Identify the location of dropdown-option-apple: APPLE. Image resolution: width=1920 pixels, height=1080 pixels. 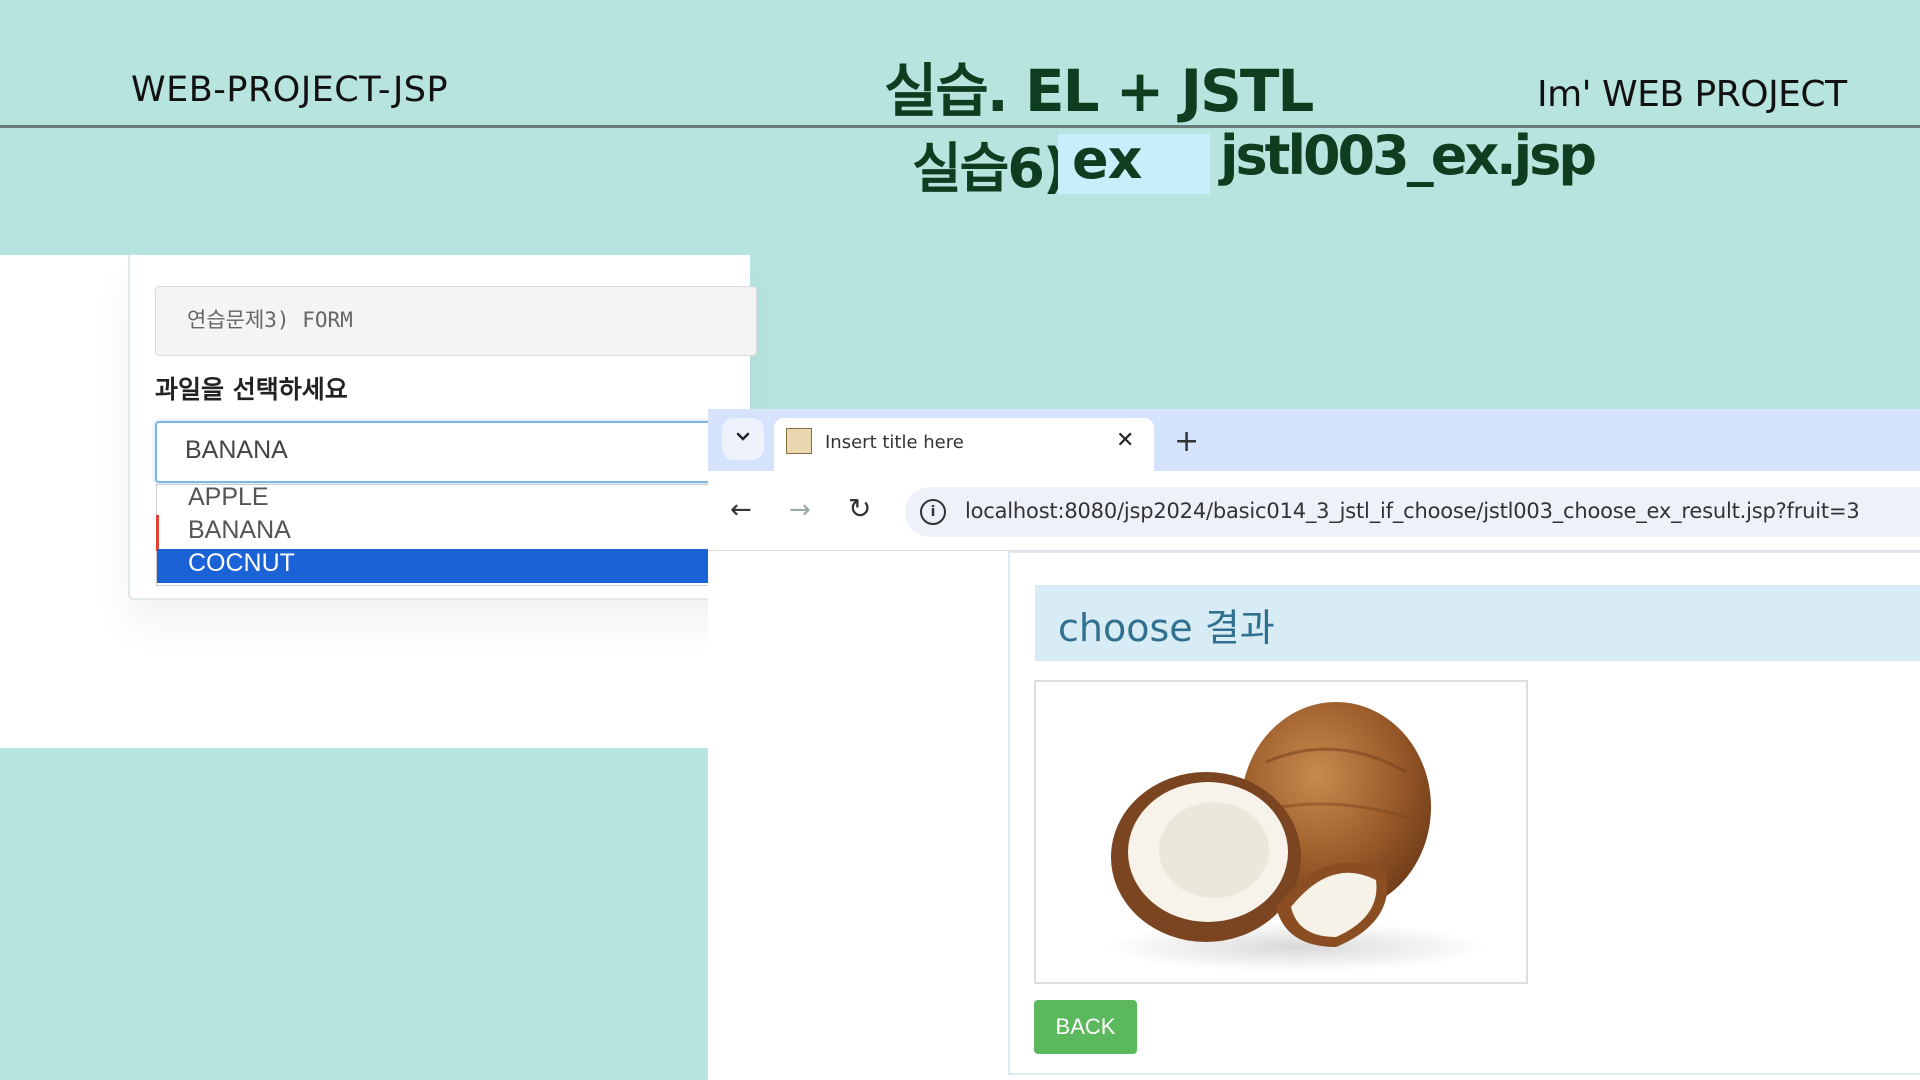
(228, 497).